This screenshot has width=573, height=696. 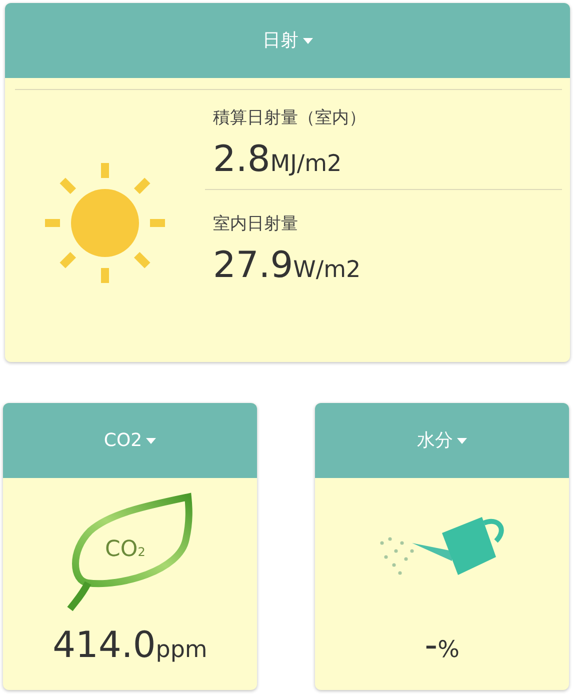 What do you see at coordinates (287, 266) in the screenshot?
I see `reading-value: 27.9W/m2` at bounding box center [287, 266].